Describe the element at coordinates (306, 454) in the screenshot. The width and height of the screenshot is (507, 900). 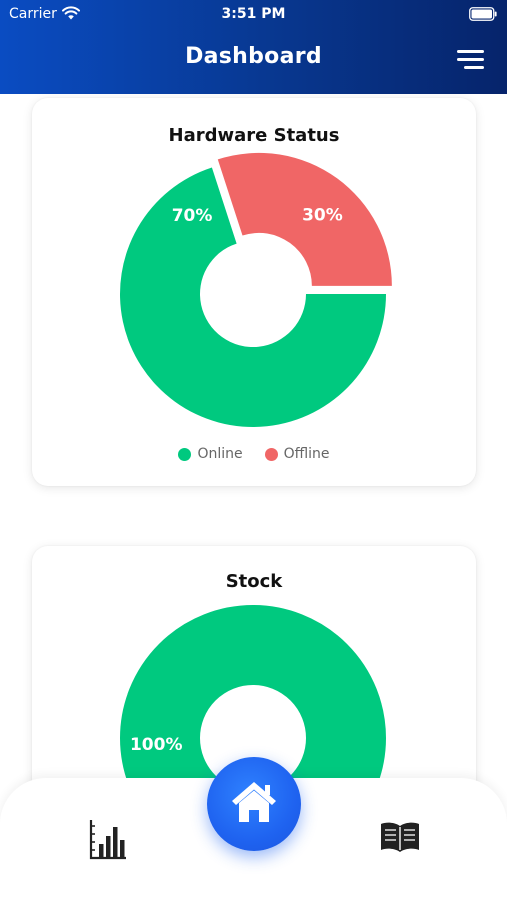
I see `legend-label-offline: Offline` at that location.